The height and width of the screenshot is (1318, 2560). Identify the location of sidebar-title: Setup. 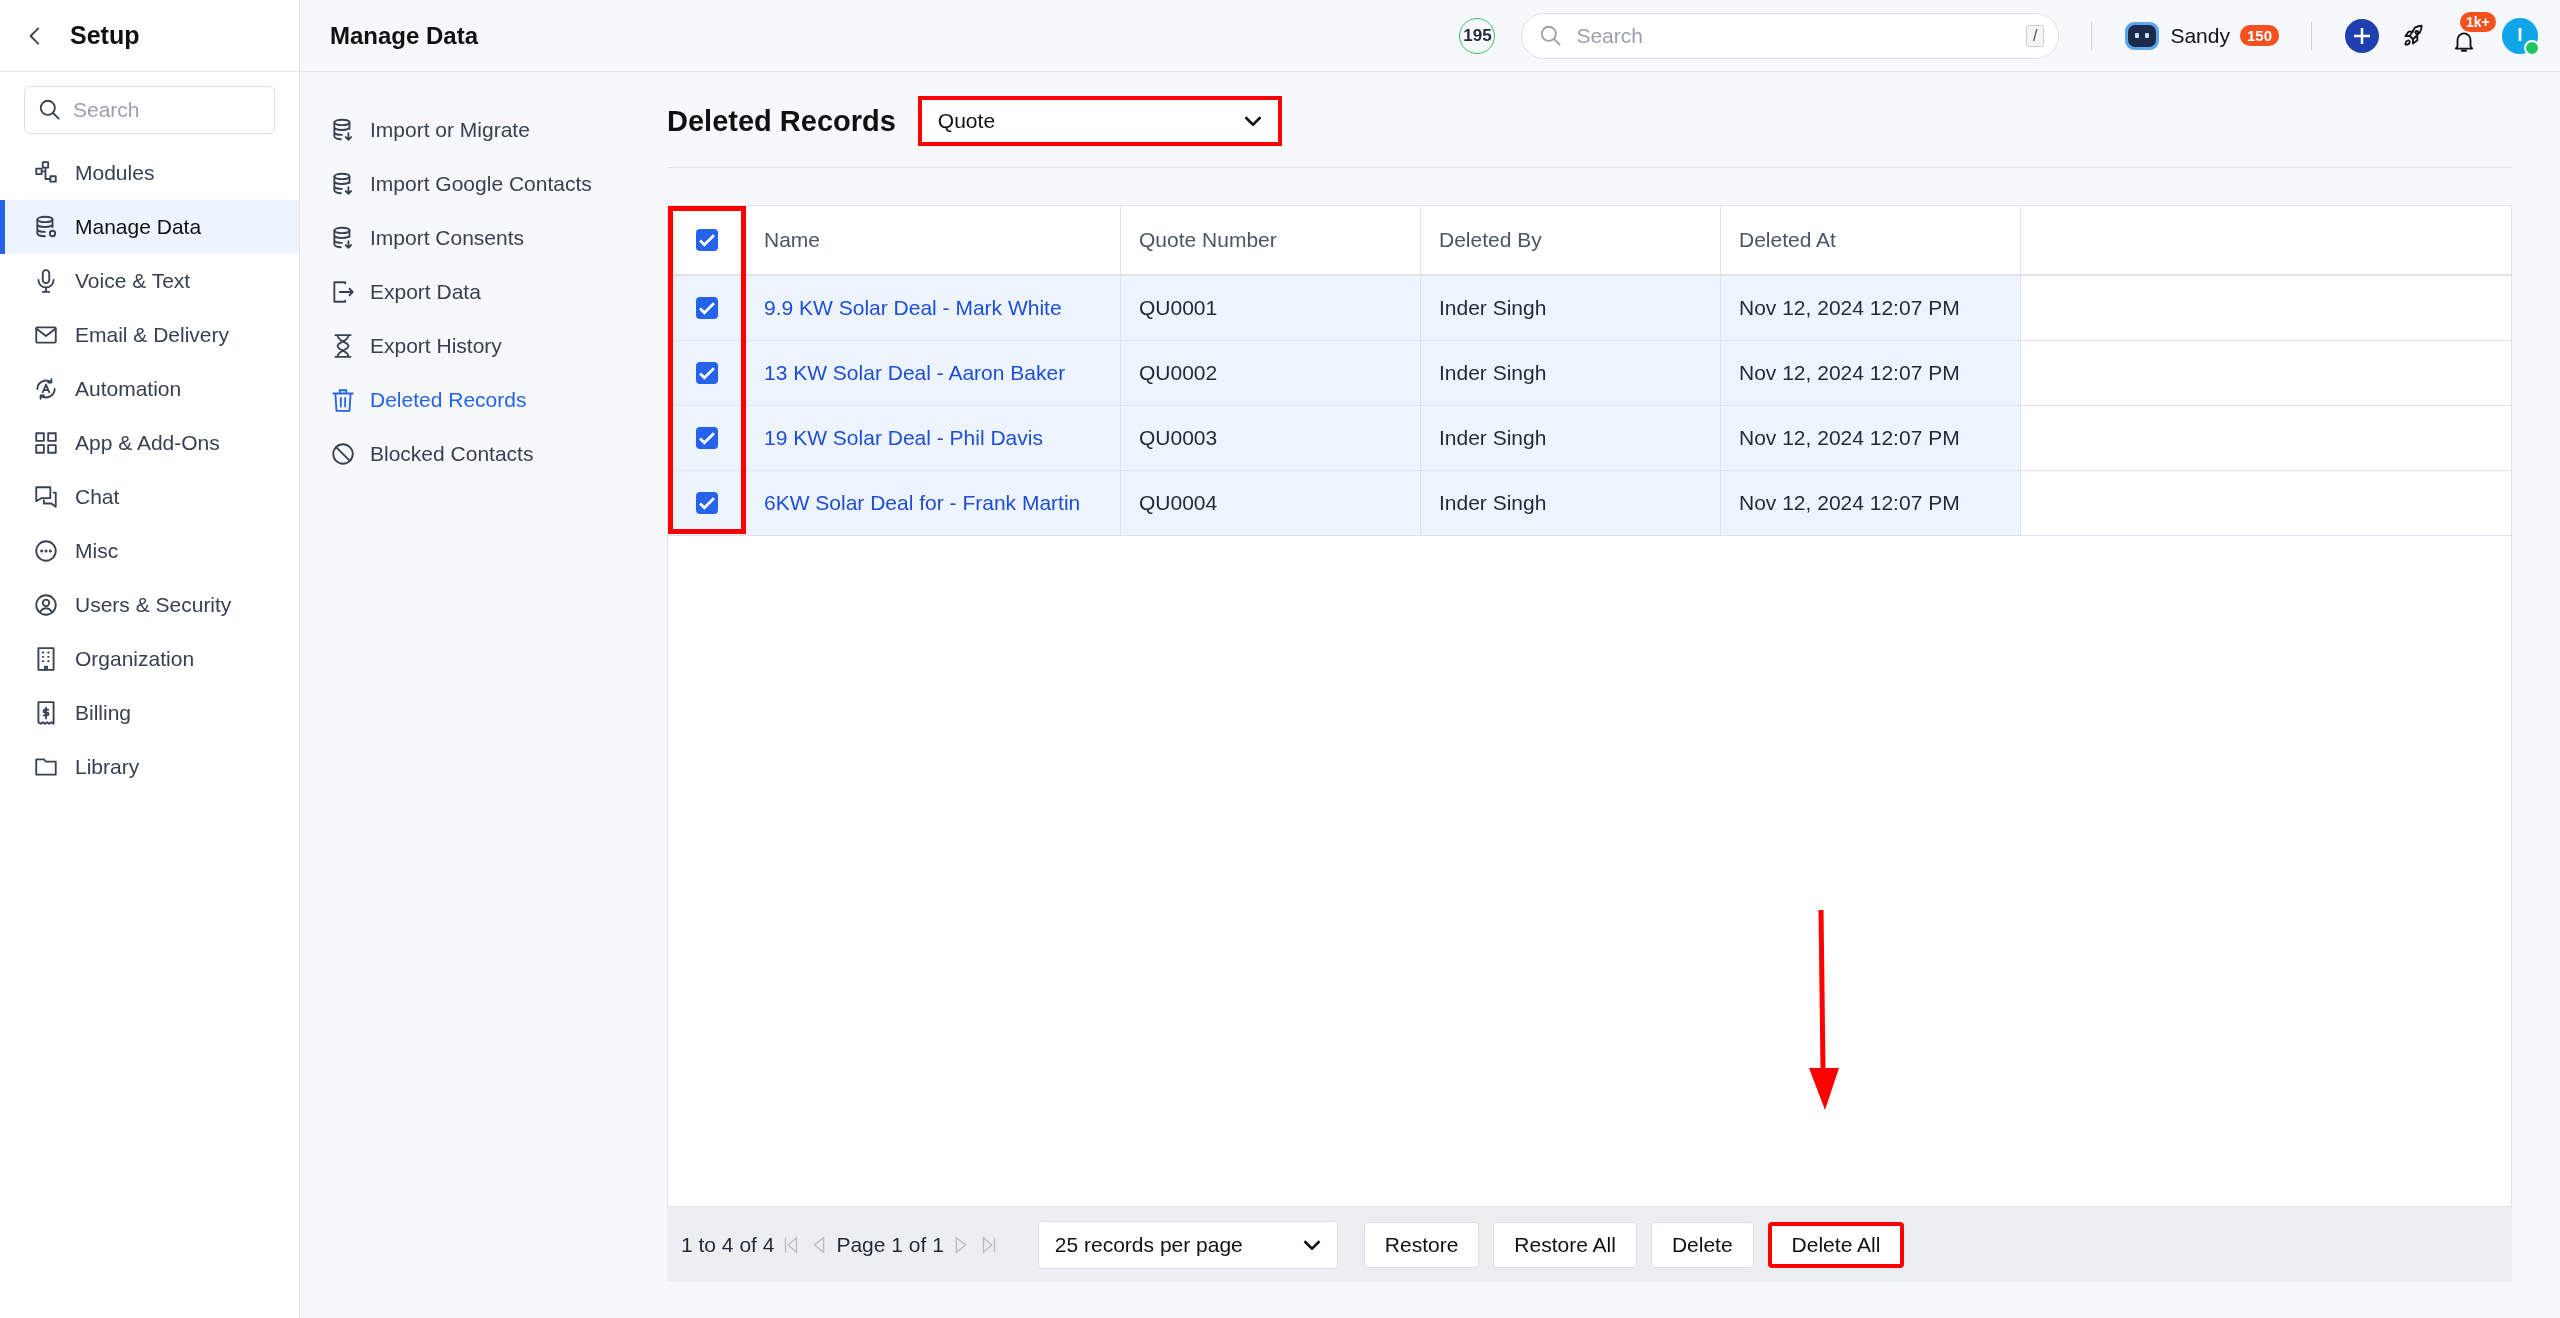
(105, 35).